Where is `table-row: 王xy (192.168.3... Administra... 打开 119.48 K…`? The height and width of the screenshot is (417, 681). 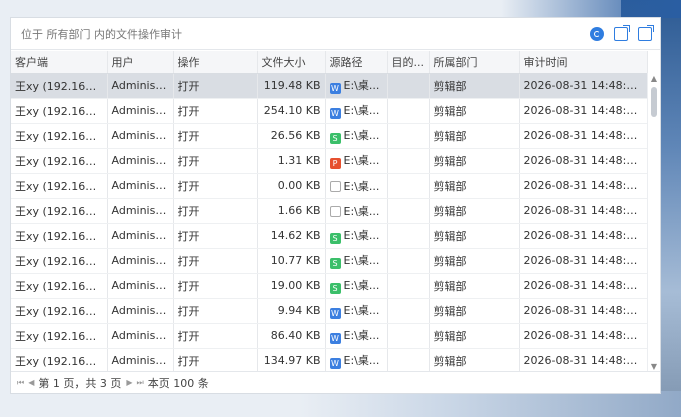 table-row: 王xy (192.168.3... Administra... 打开 119.48 K… is located at coordinates (329, 86).